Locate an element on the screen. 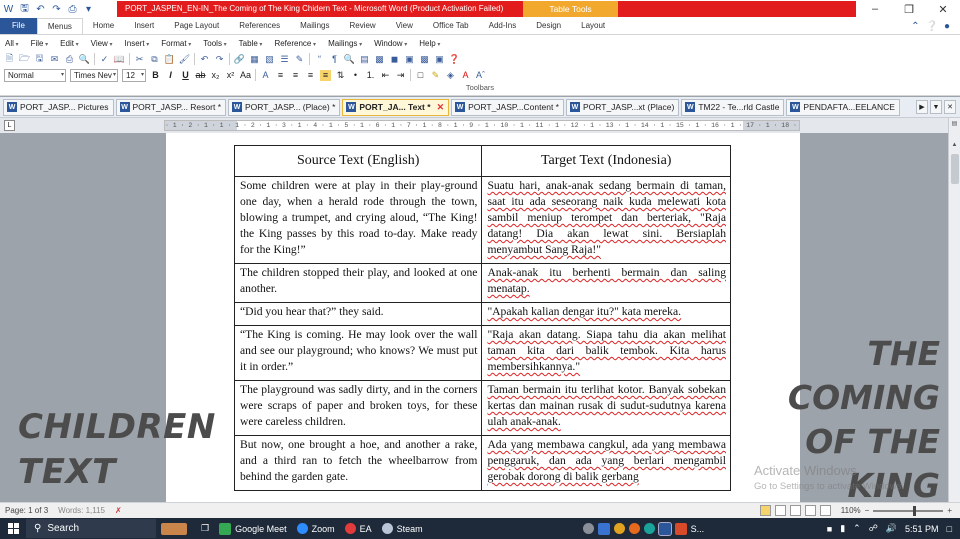 This screenshot has width=960, height=539. web-layout-view-icon is located at coordinates (795, 510).